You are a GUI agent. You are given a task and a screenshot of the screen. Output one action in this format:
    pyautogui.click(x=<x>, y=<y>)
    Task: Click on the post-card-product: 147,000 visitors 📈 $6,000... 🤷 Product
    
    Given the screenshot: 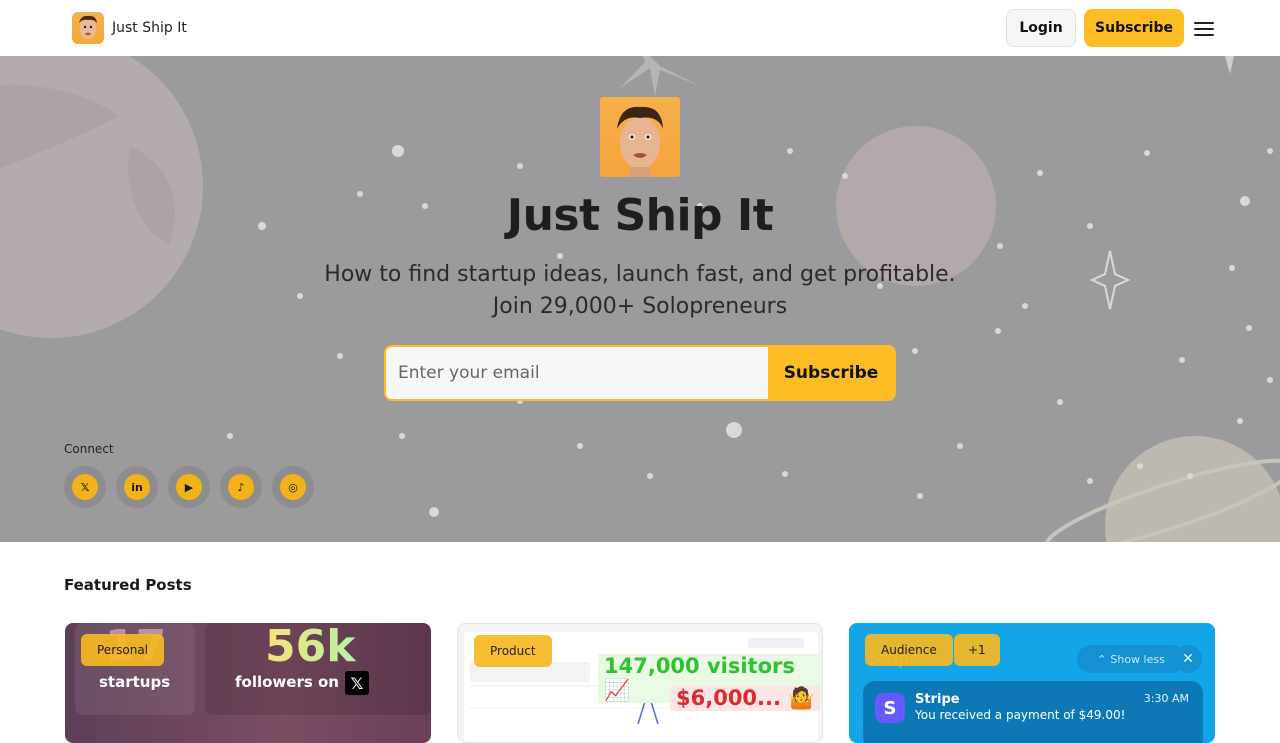 What is the action you would take?
    pyautogui.click(x=640, y=683)
    